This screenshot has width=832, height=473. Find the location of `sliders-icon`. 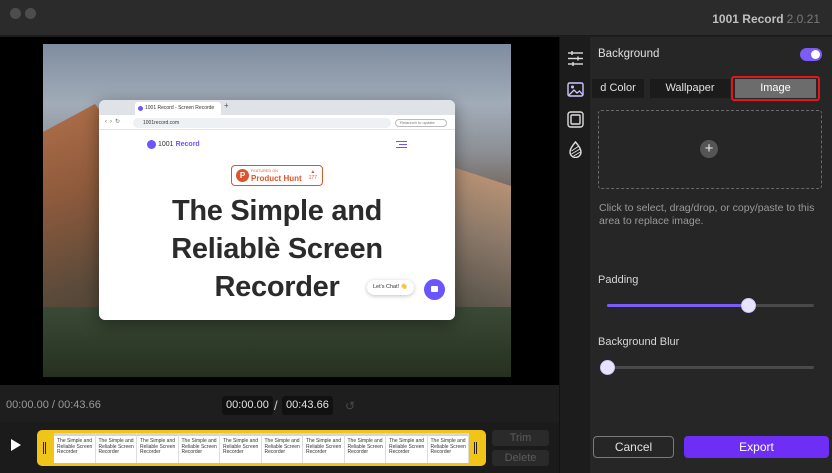

sliders-icon is located at coordinates (575, 58).